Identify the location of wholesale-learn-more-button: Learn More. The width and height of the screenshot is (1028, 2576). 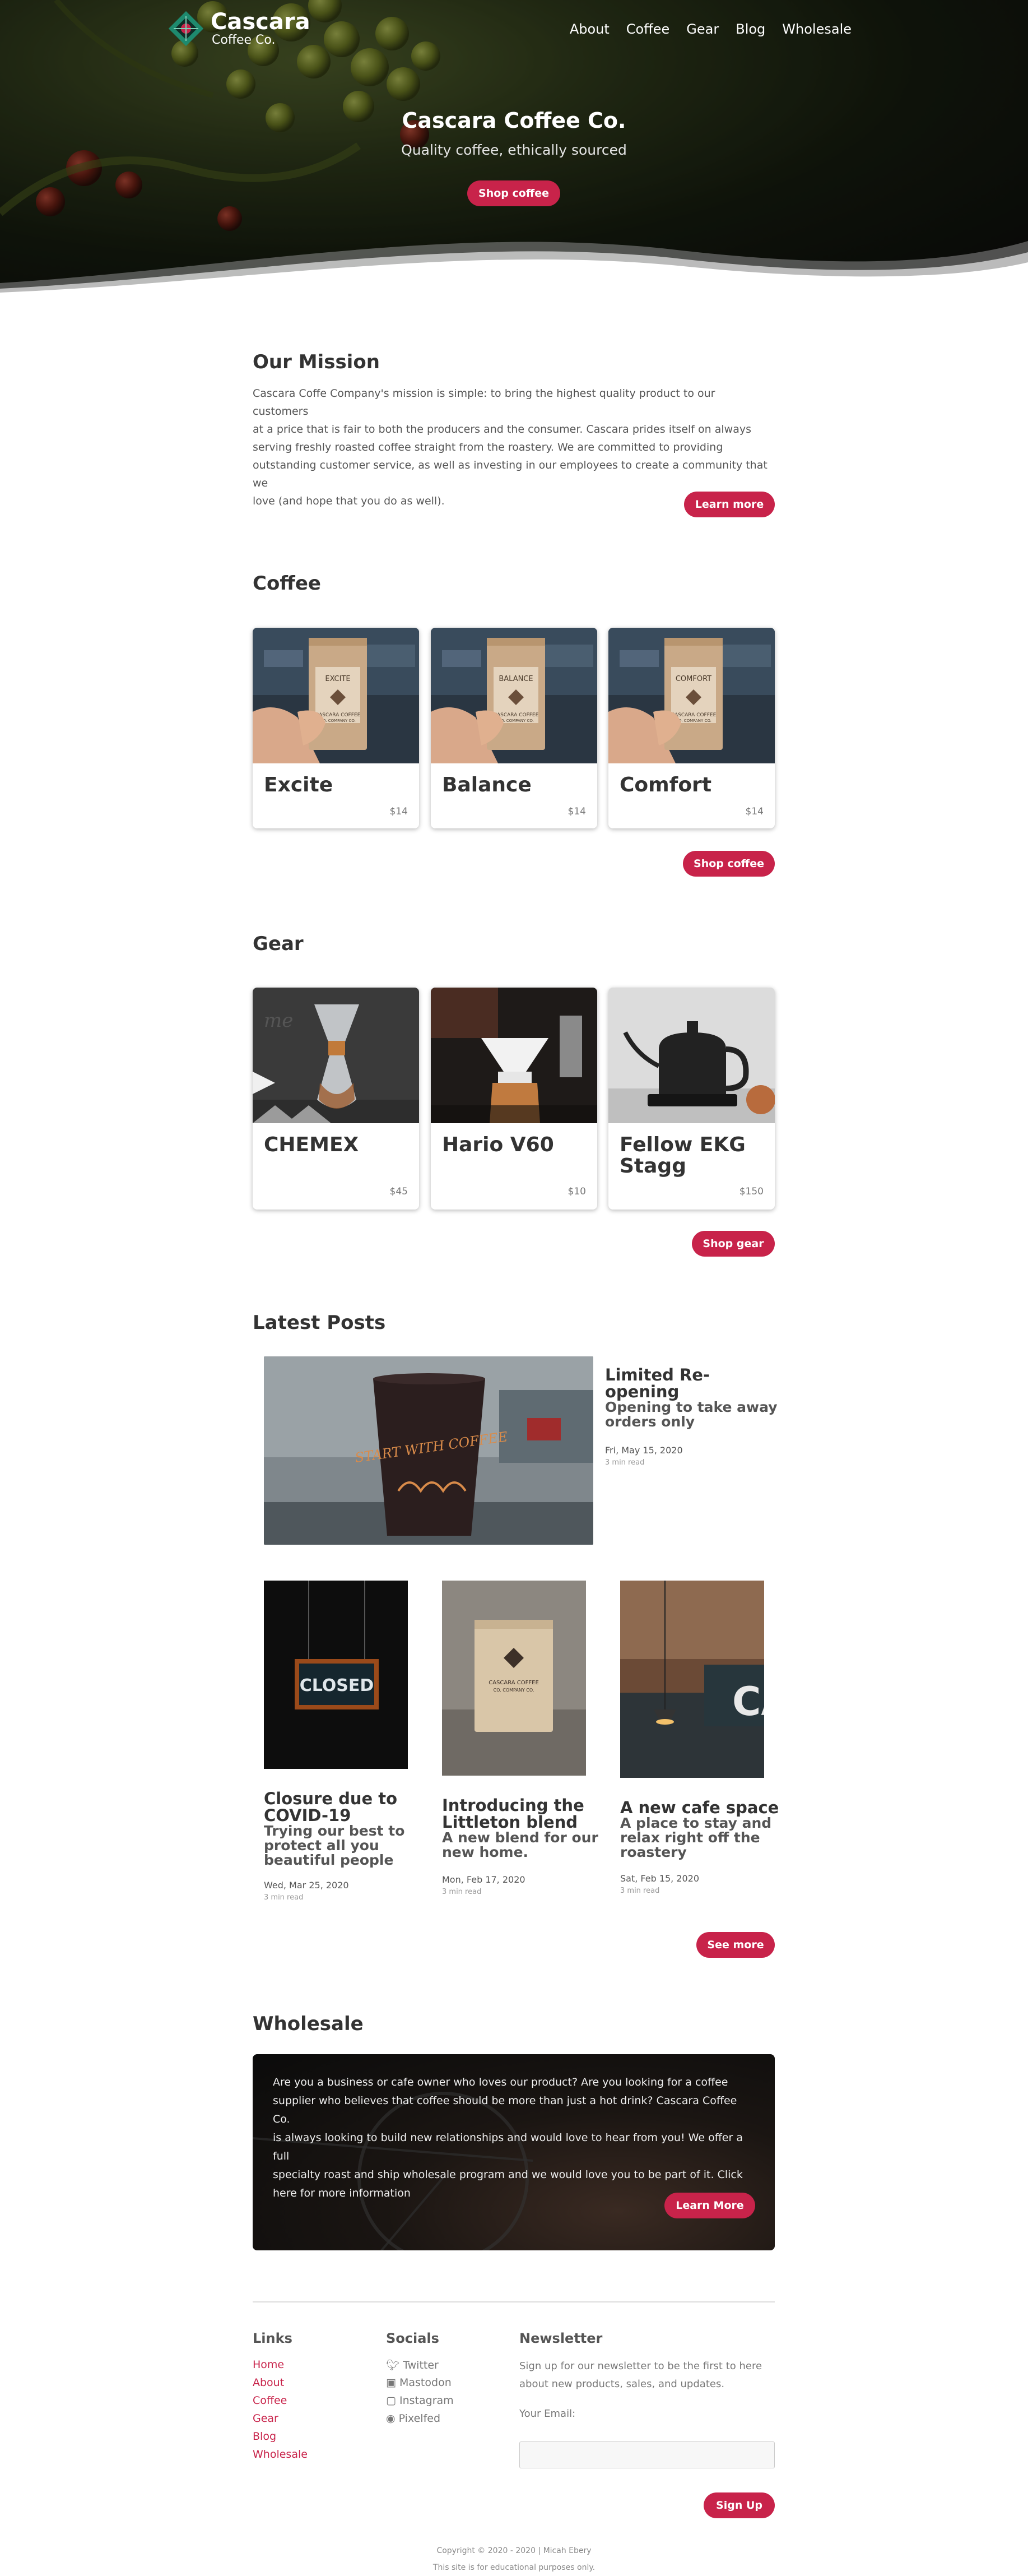
(709, 2205).